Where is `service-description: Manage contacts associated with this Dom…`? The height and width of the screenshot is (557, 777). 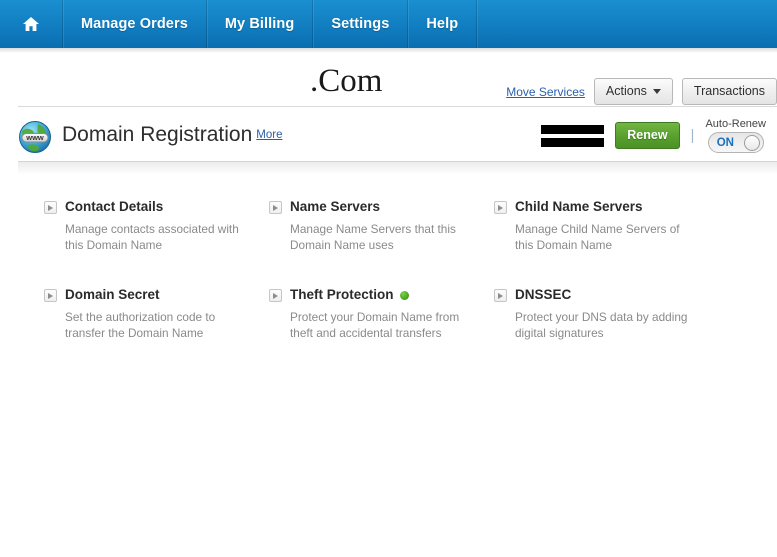 service-description: Manage contacts associated with this Dom… is located at coordinates (152, 237).